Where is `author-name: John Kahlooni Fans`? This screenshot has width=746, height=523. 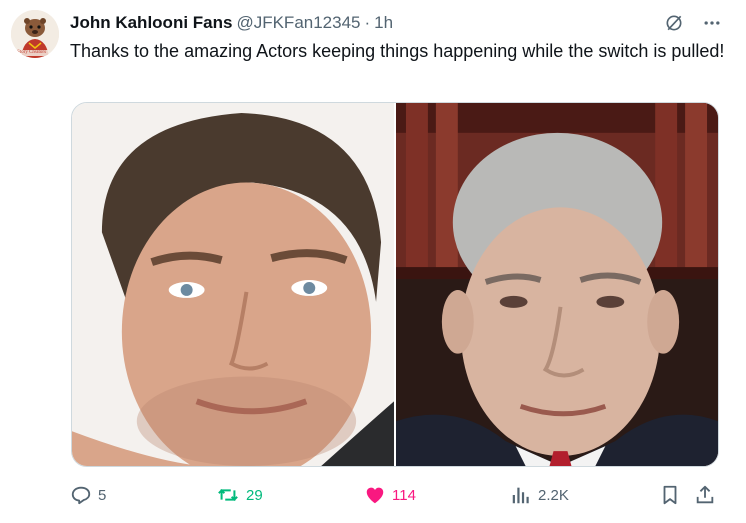 author-name: John Kahlooni Fans is located at coordinates (151, 23).